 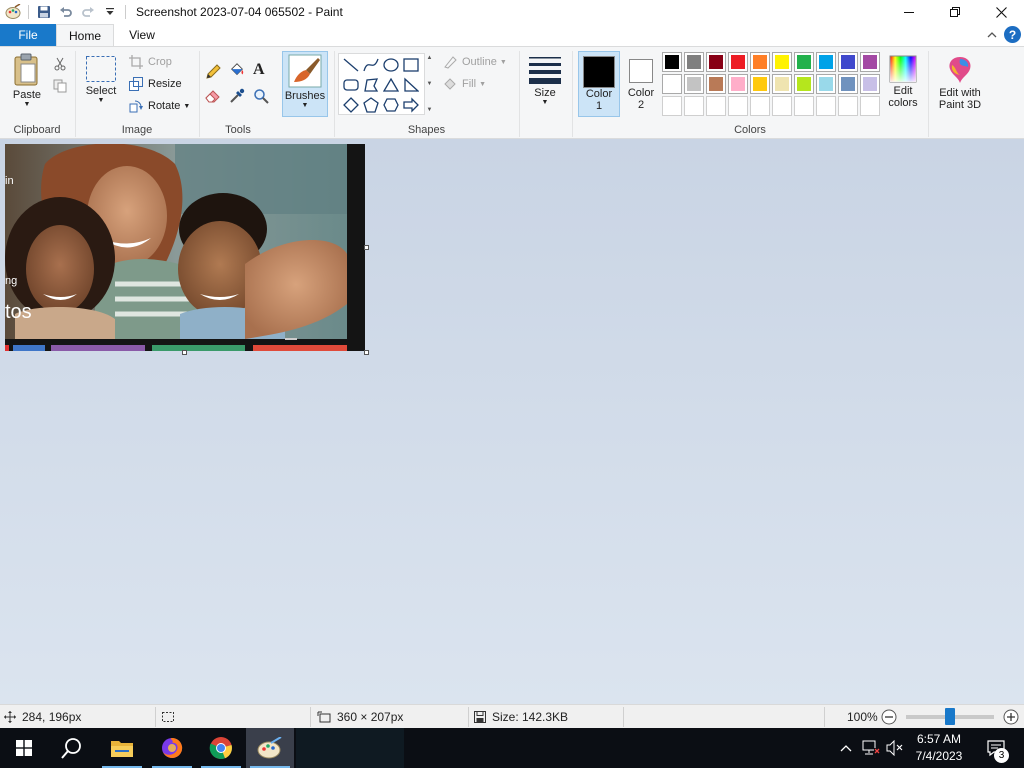 What do you see at coordinates (85, 35) in the screenshot?
I see `tab-home: Home` at bounding box center [85, 35].